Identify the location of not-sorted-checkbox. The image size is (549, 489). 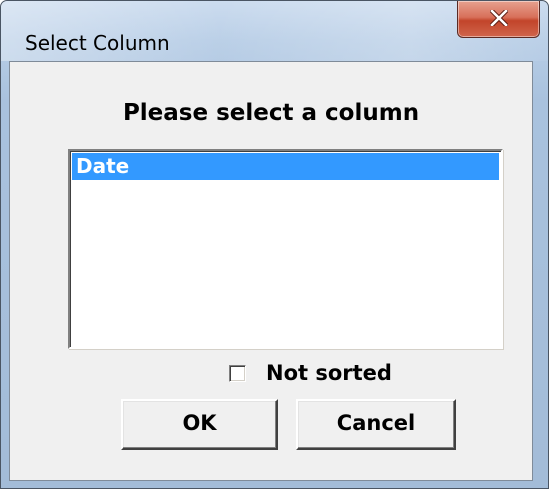
(237, 373).